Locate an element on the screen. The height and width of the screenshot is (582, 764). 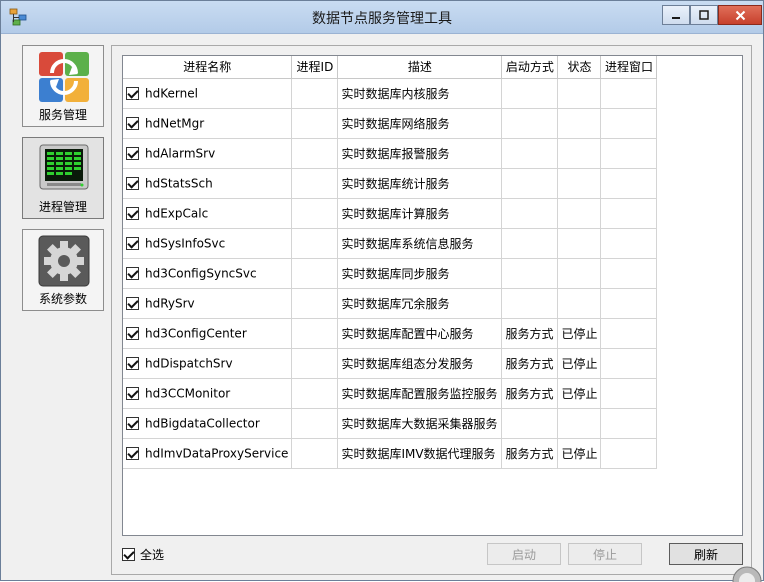
header-start-mode: 启动方式 is located at coordinates (530, 67).